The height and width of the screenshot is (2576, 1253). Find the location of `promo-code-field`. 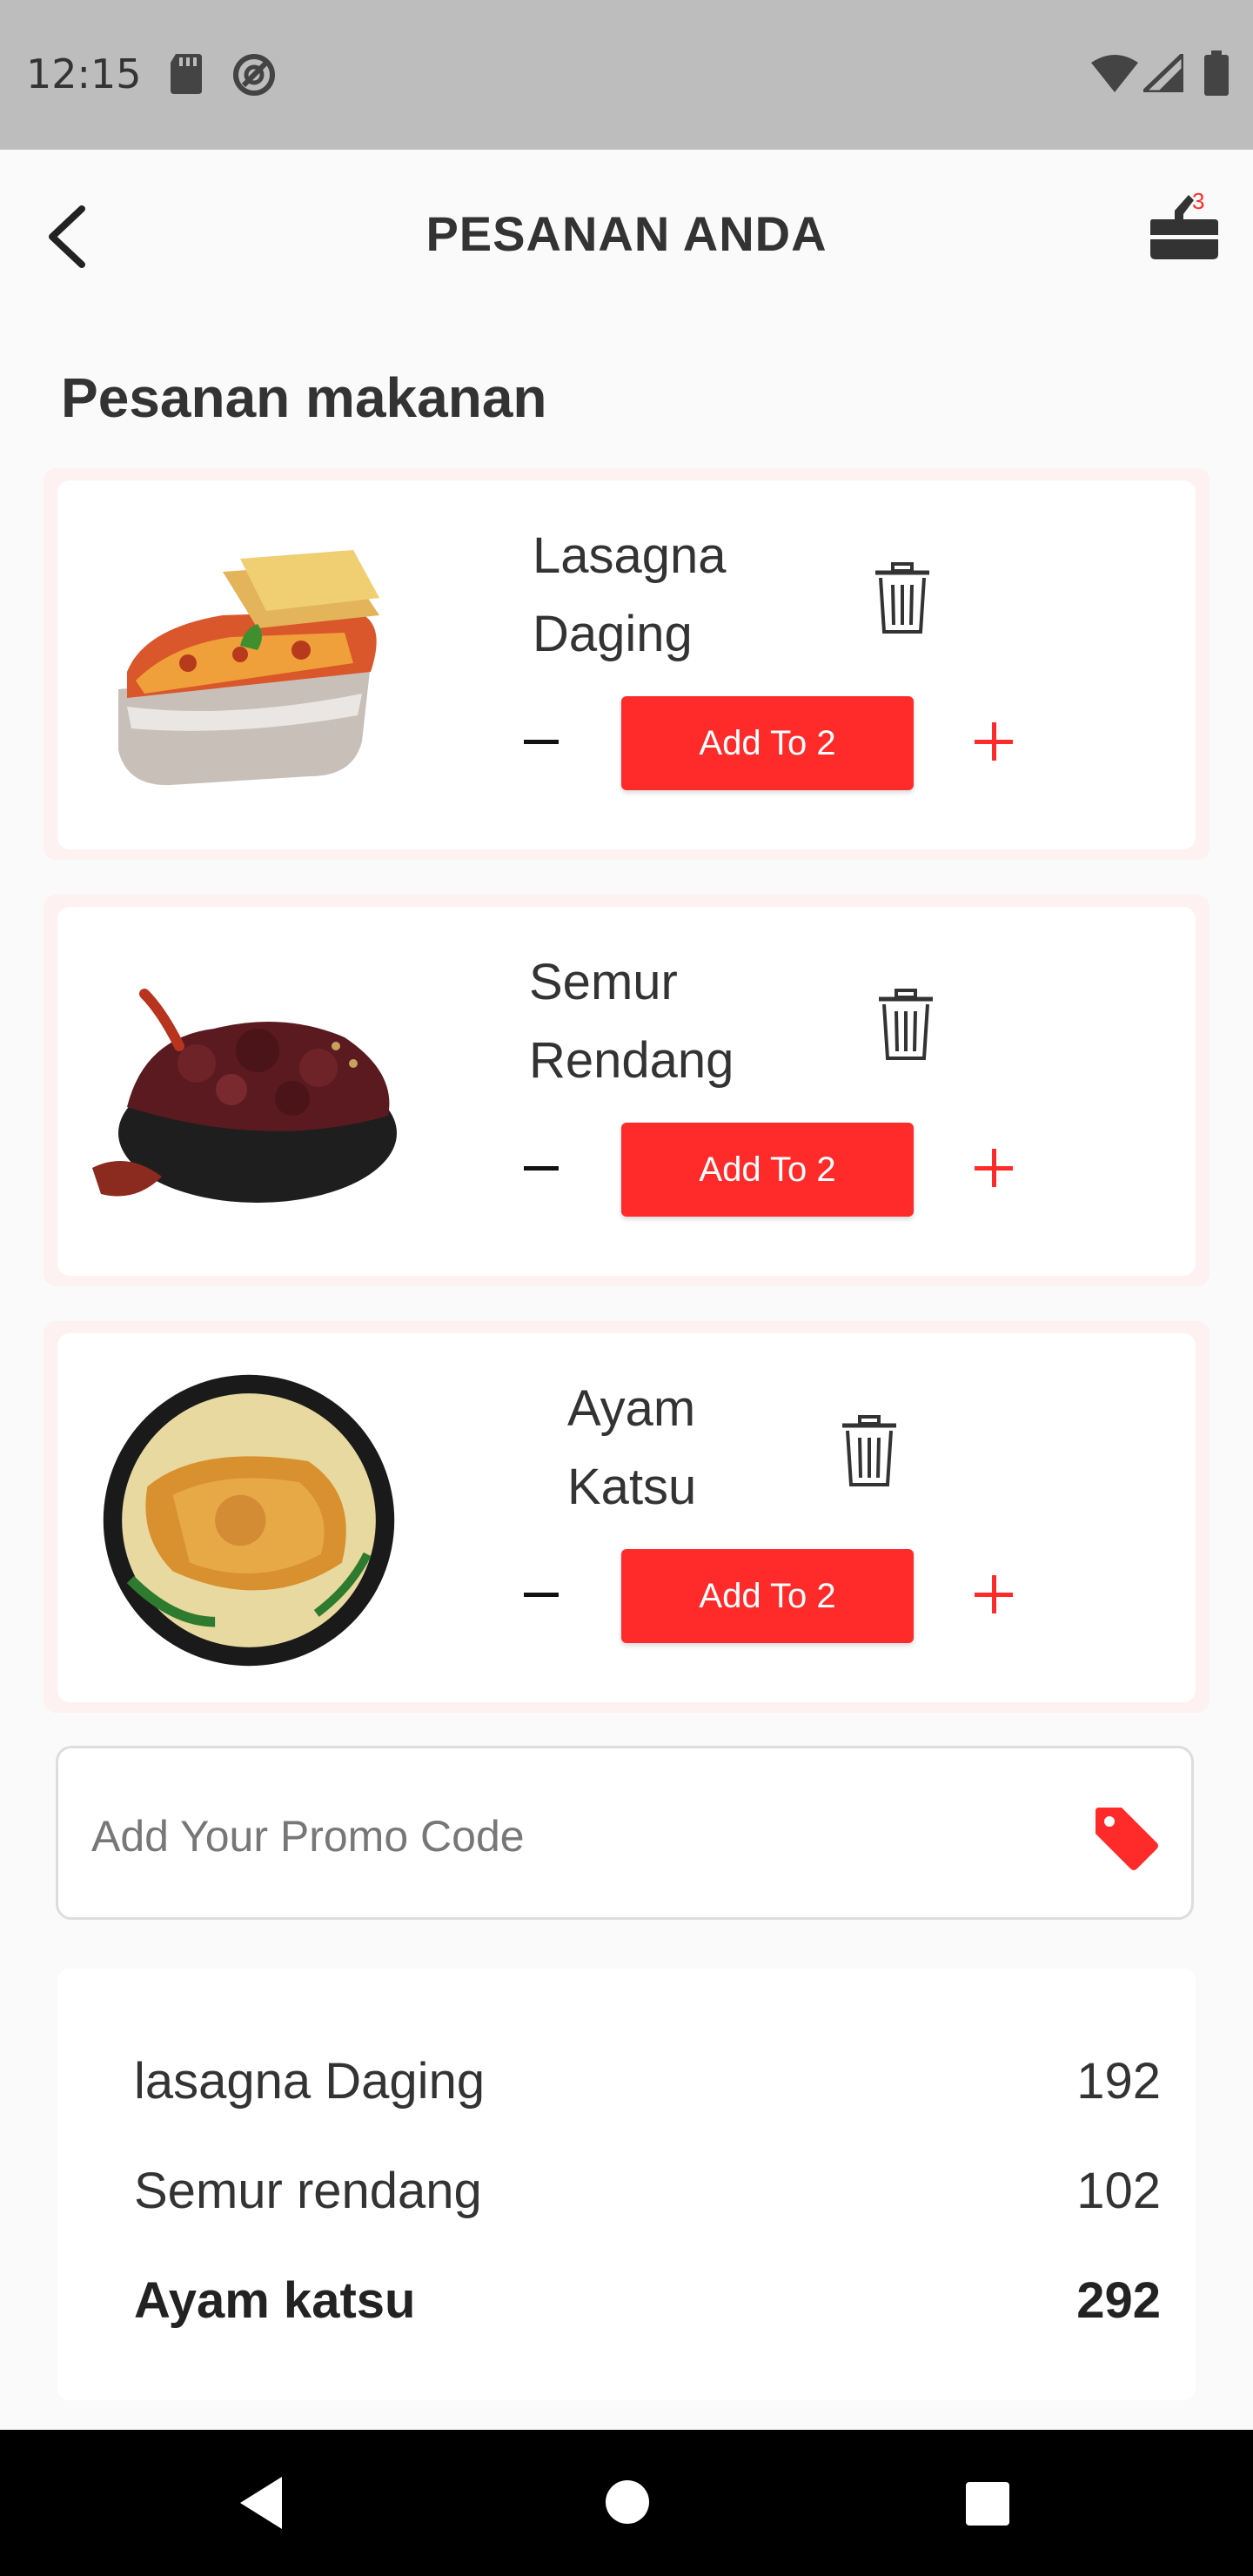

promo-code-field is located at coordinates (625, 1833).